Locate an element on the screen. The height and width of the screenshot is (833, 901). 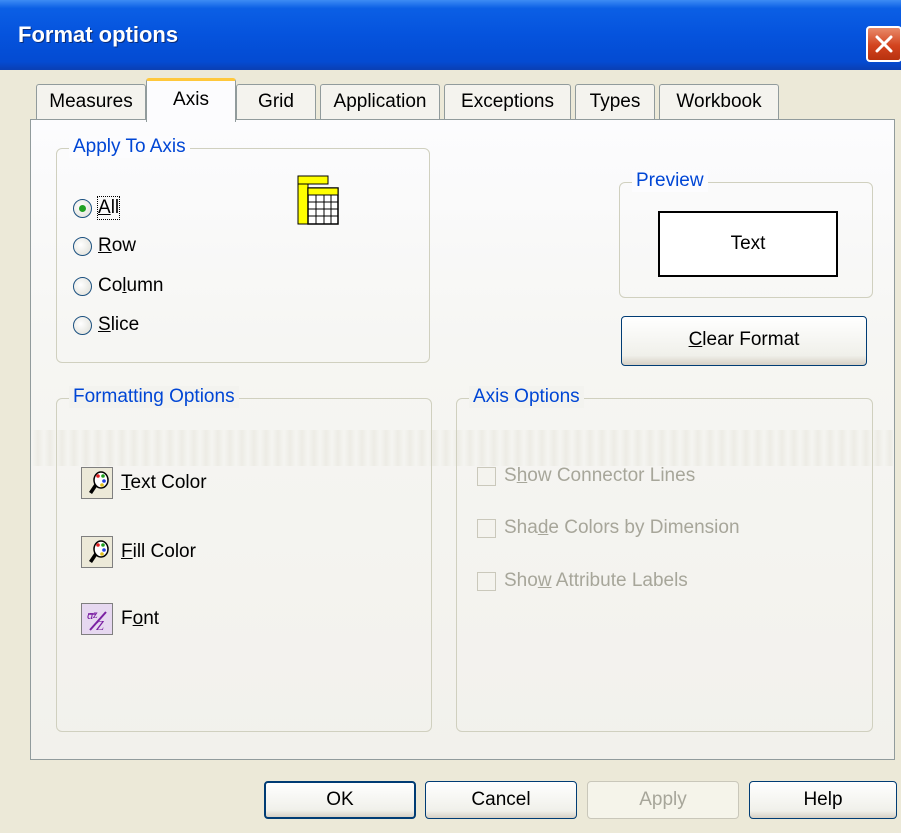
tab-axis: Axis is located at coordinates (191, 100).